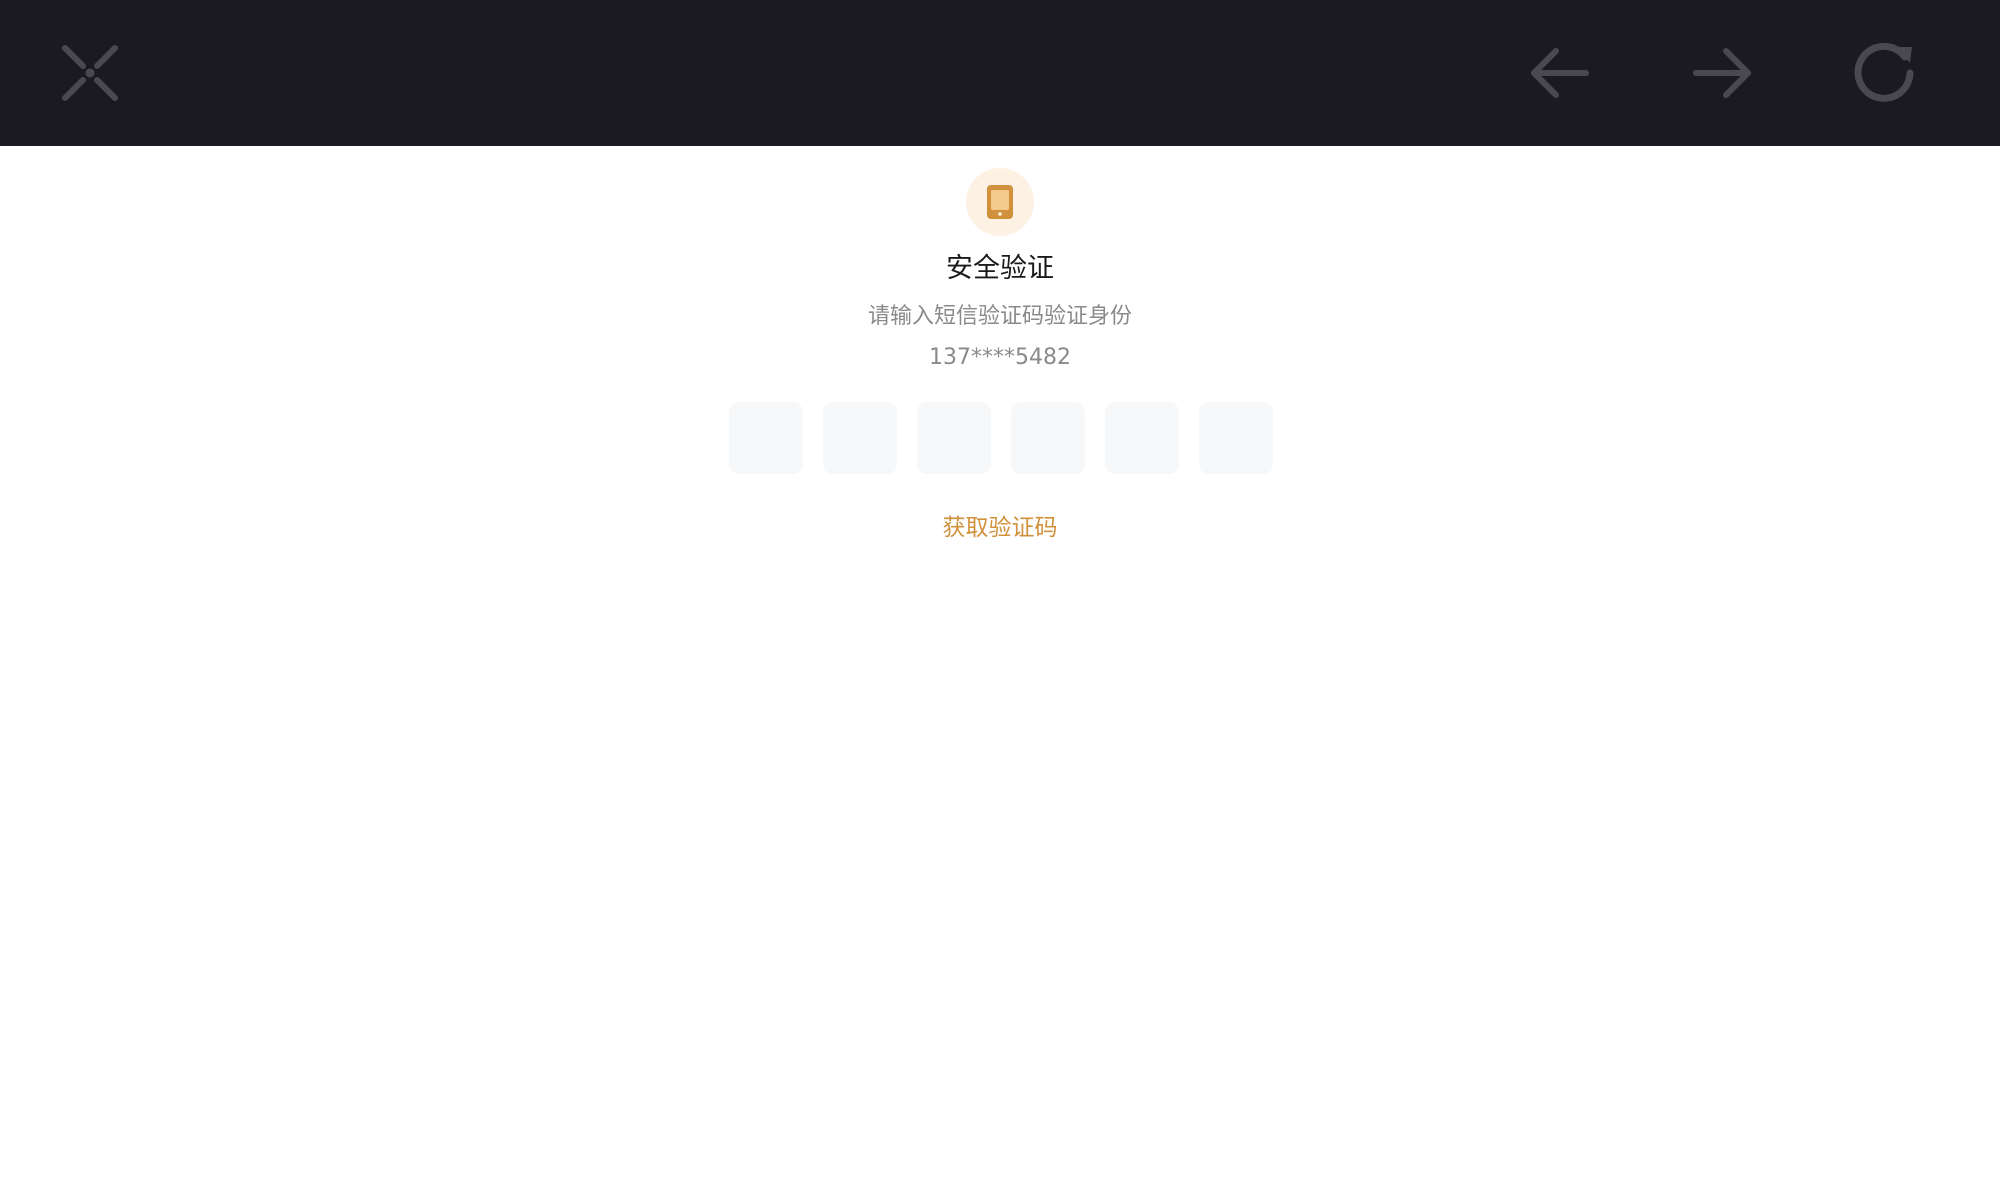  What do you see at coordinates (999, 316) in the screenshot?
I see `subtitle: 请输入短信验证码验证身份` at bounding box center [999, 316].